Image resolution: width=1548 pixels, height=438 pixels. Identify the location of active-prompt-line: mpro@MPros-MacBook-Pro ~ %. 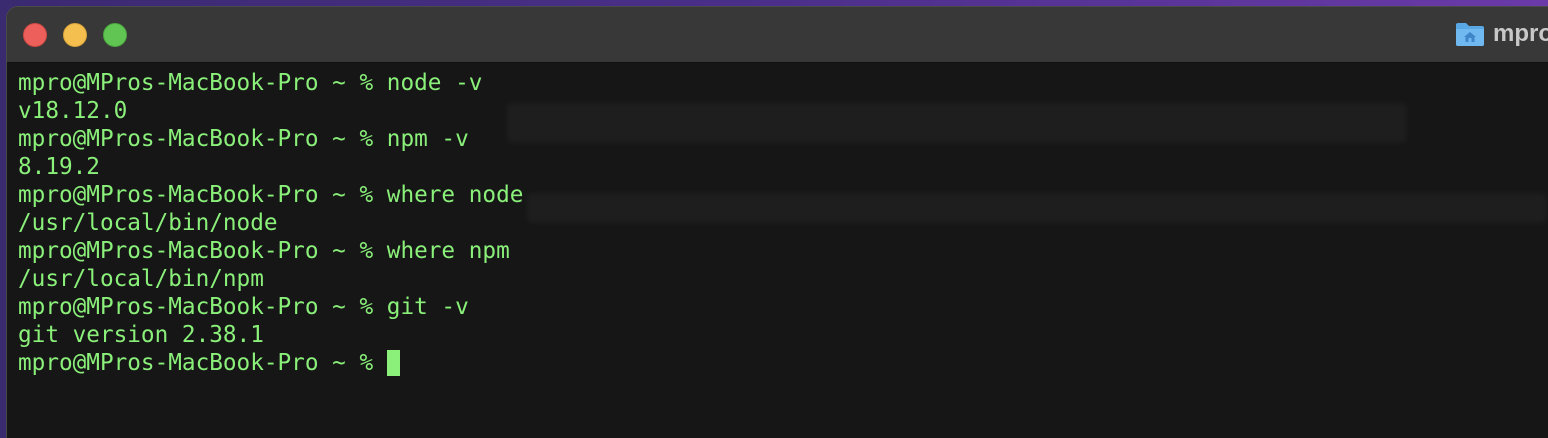
(269, 363).